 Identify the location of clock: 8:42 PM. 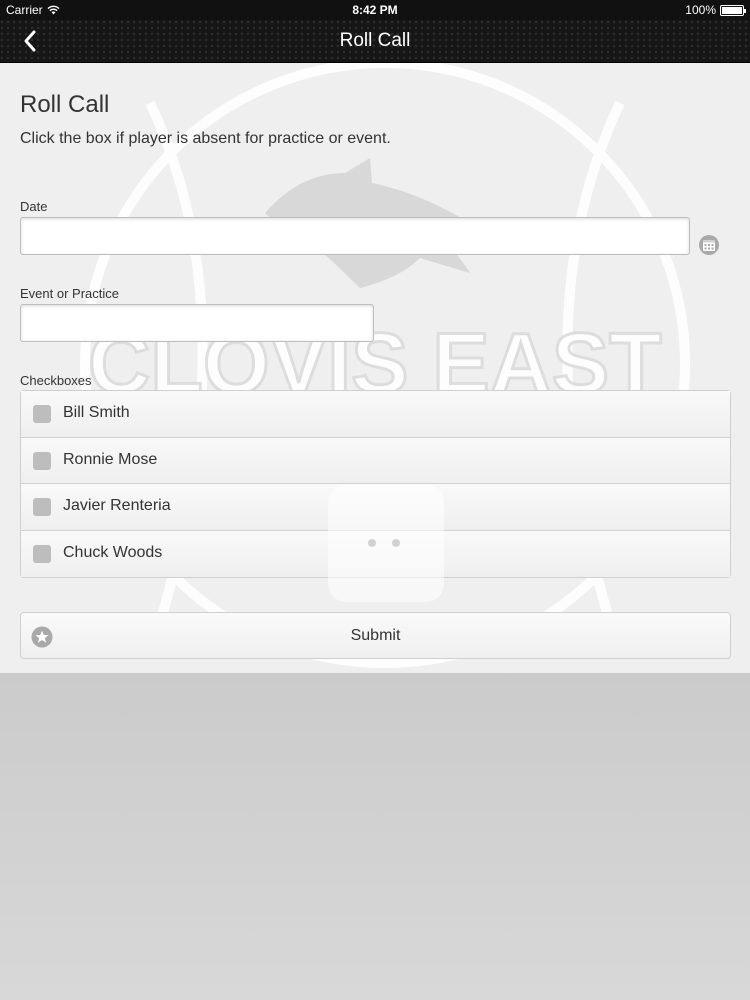
(375, 10).